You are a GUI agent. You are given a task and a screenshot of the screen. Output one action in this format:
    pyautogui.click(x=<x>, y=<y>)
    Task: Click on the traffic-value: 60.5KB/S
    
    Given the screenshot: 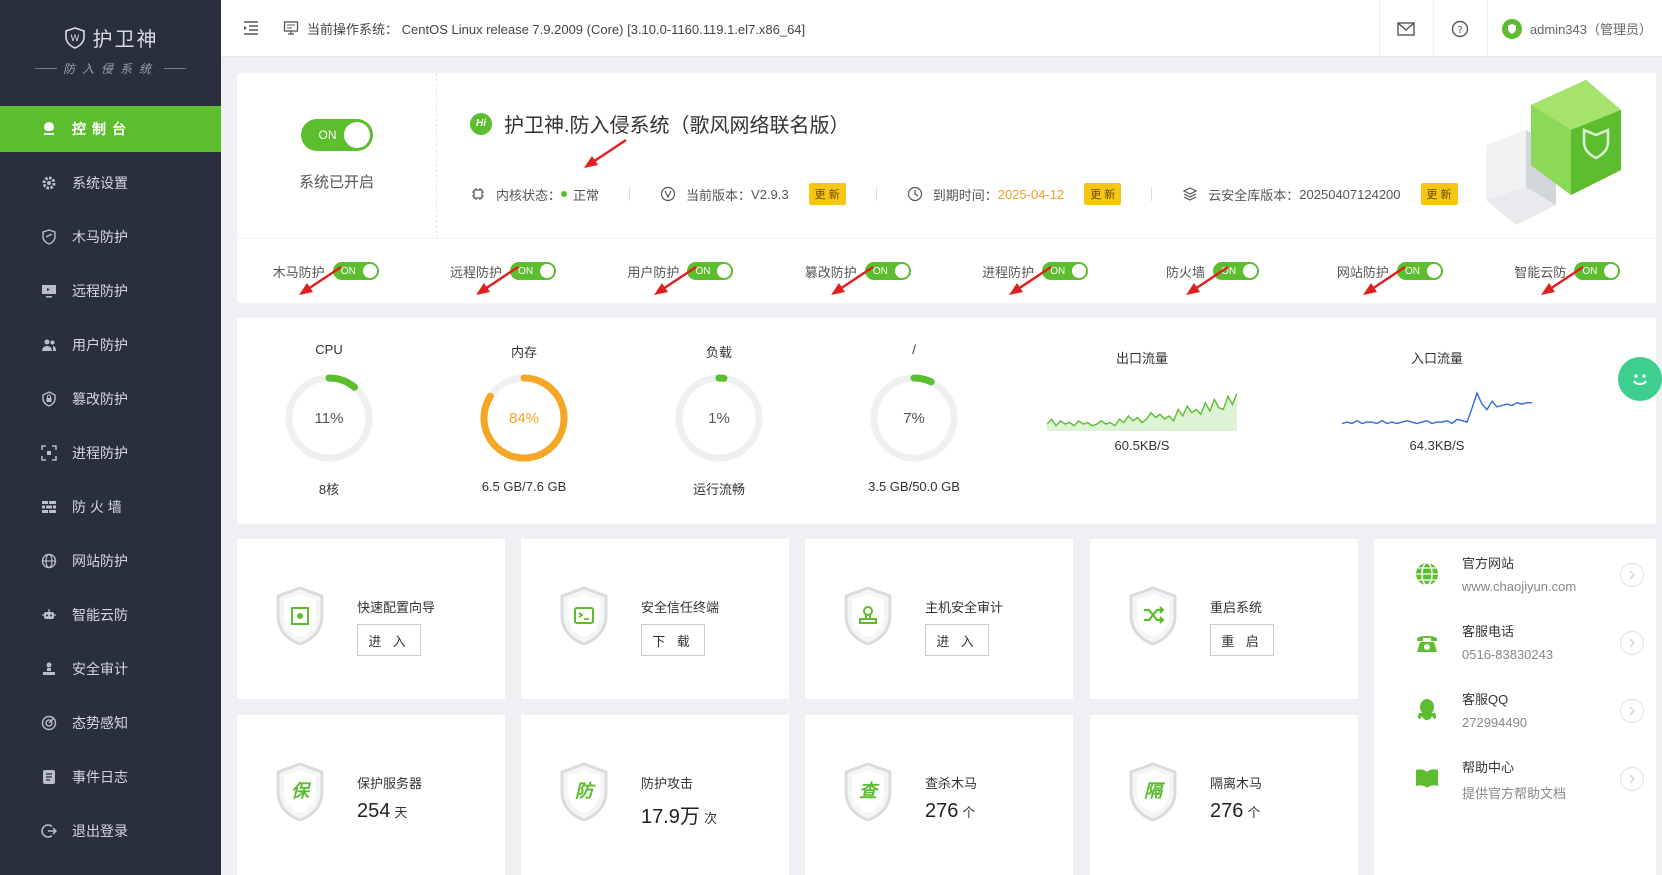 What is the action you would take?
    pyautogui.click(x=1142, y=445)
    